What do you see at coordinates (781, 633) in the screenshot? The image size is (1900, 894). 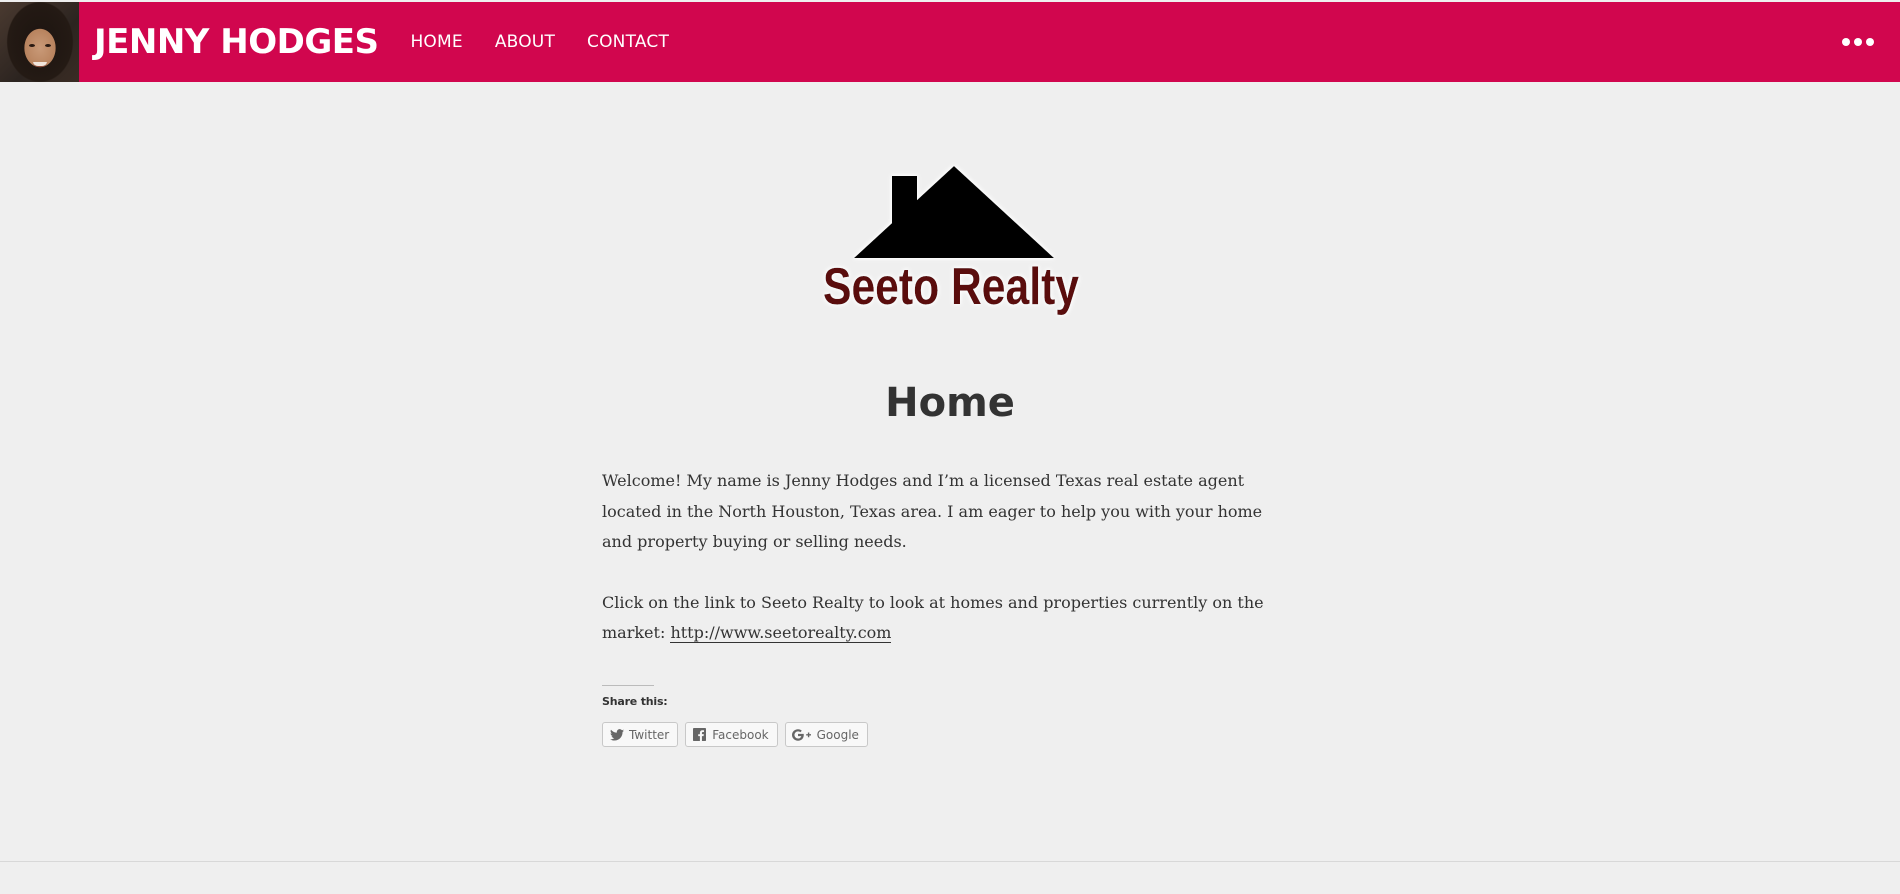 I see `seeto-realty-link: http://www.seetorealty.com` at bounding box center [781, 633].